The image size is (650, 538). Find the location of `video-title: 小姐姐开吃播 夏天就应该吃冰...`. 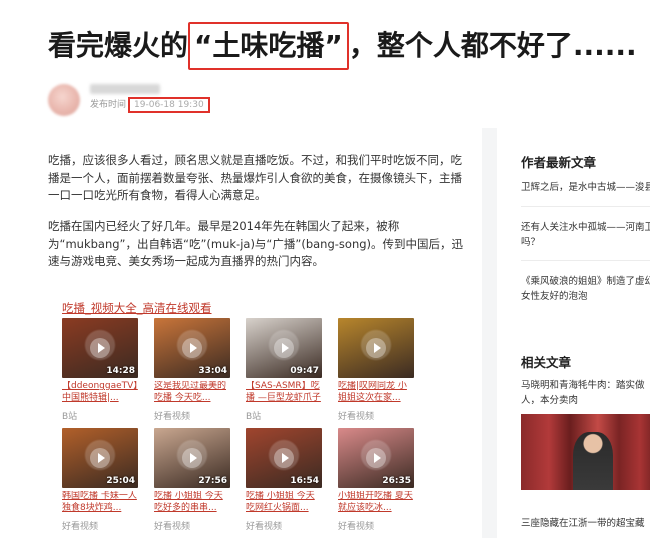

video-title: 小姐姐开吃播 夏天就应该吃冰... is located at coordinates (376, 502).